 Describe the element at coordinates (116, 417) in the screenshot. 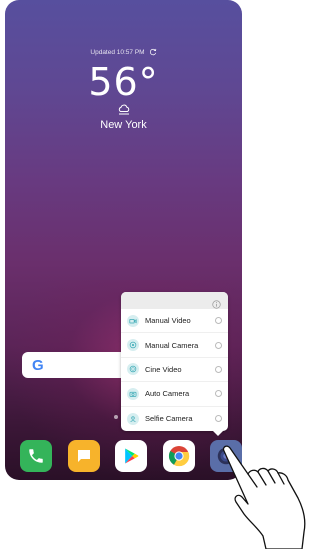

I see `page-indicator` at that location.